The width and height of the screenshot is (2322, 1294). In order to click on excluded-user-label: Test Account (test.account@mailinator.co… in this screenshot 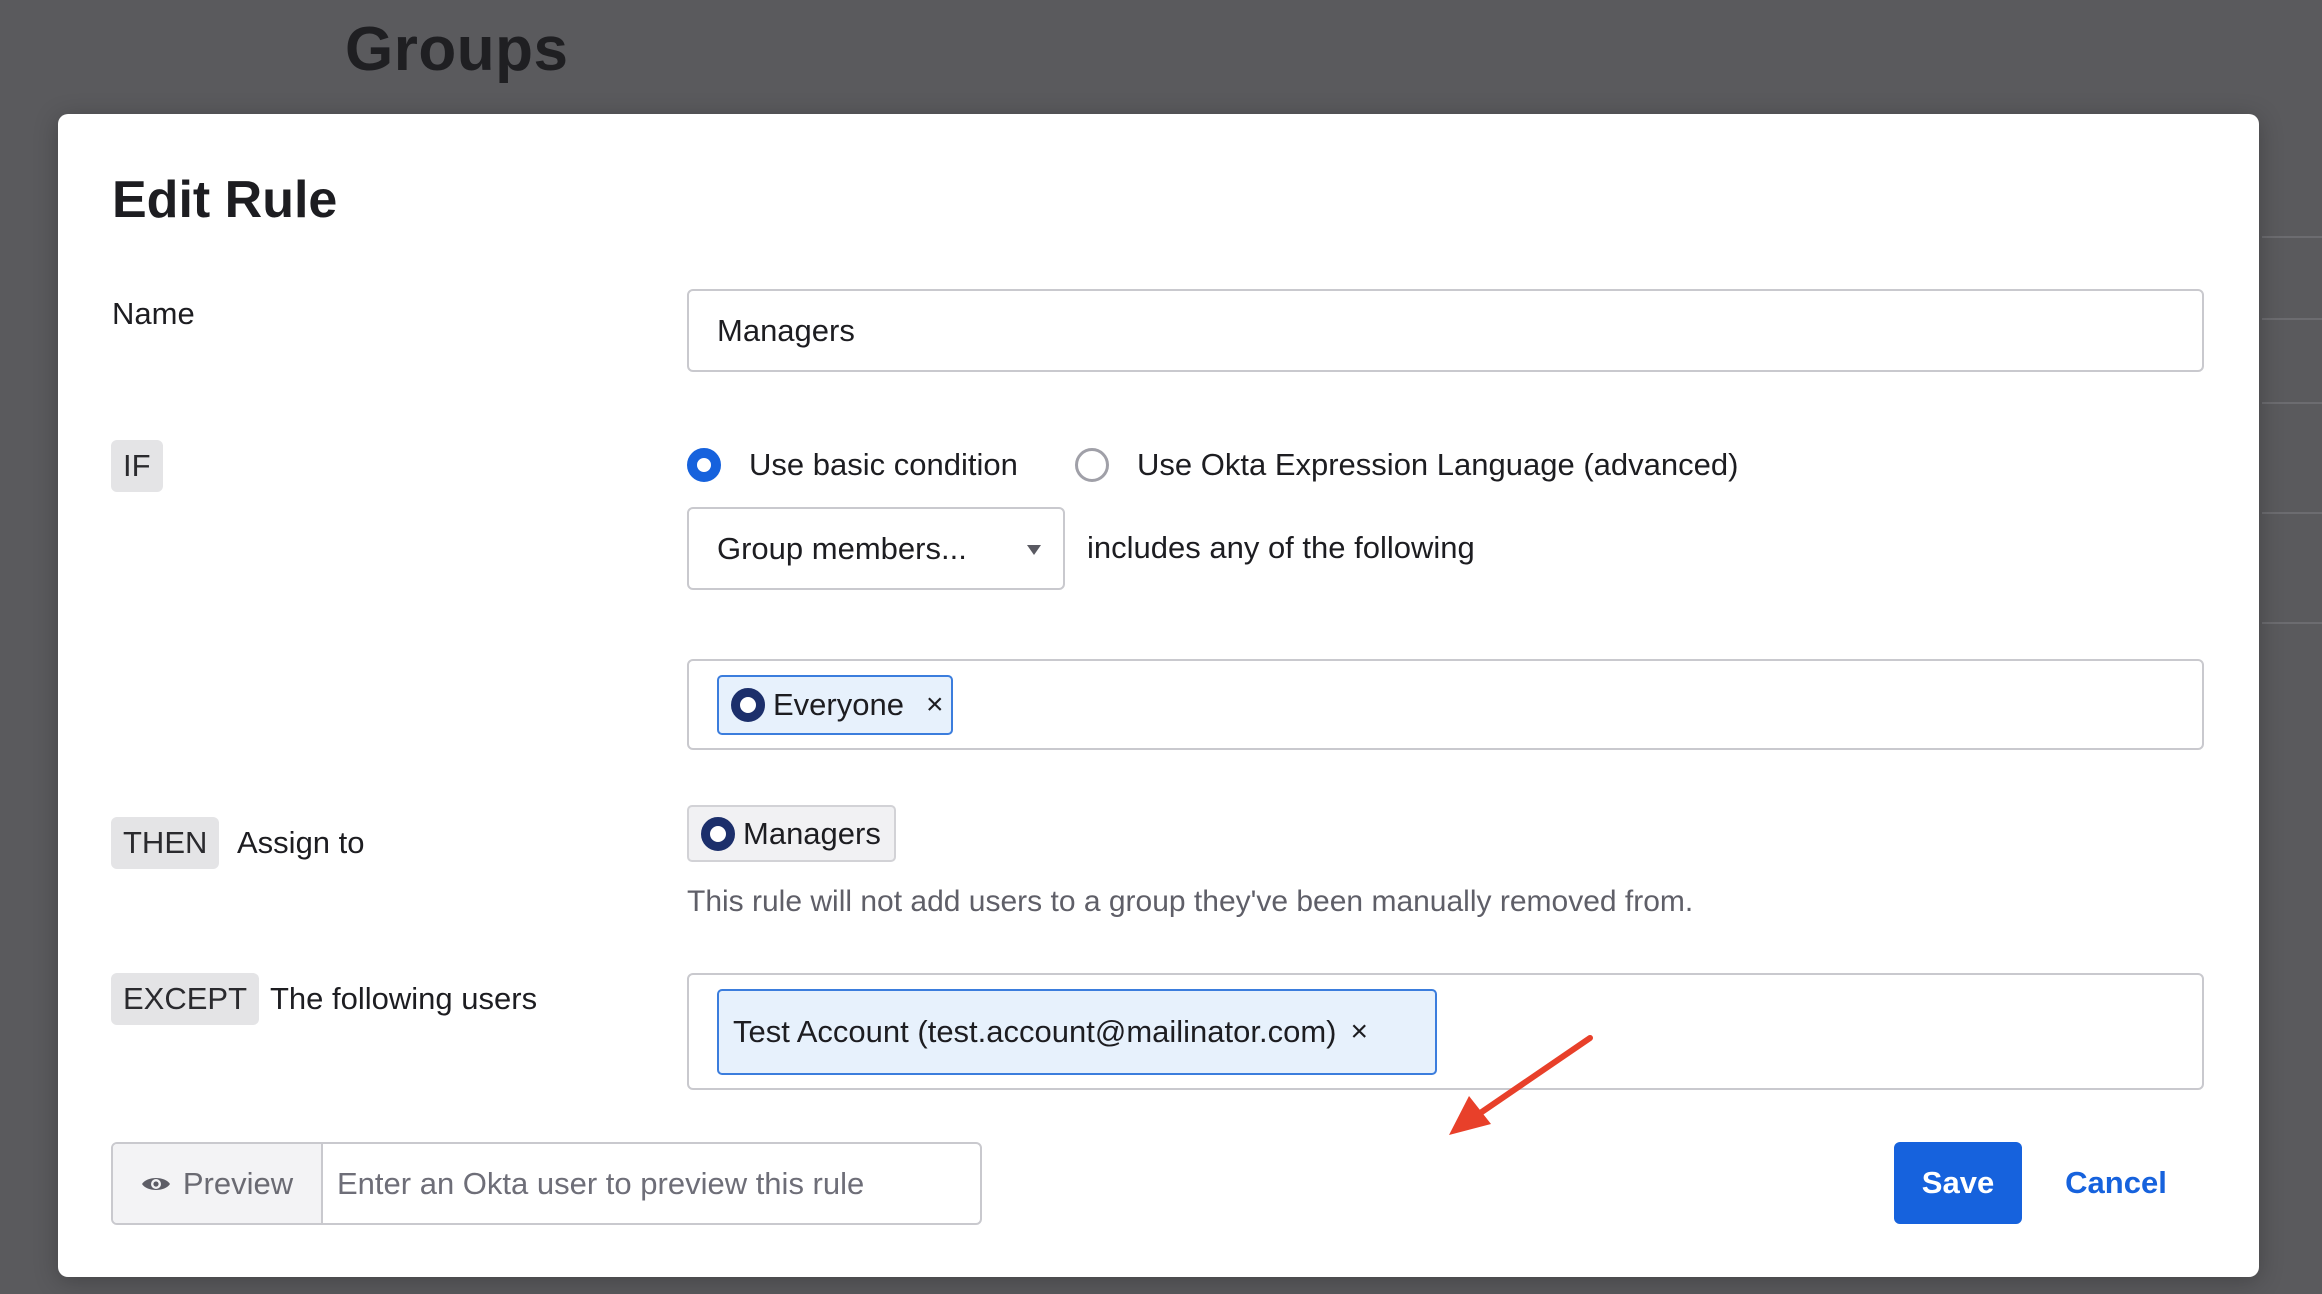, I will do `click(1035, 1031)`.